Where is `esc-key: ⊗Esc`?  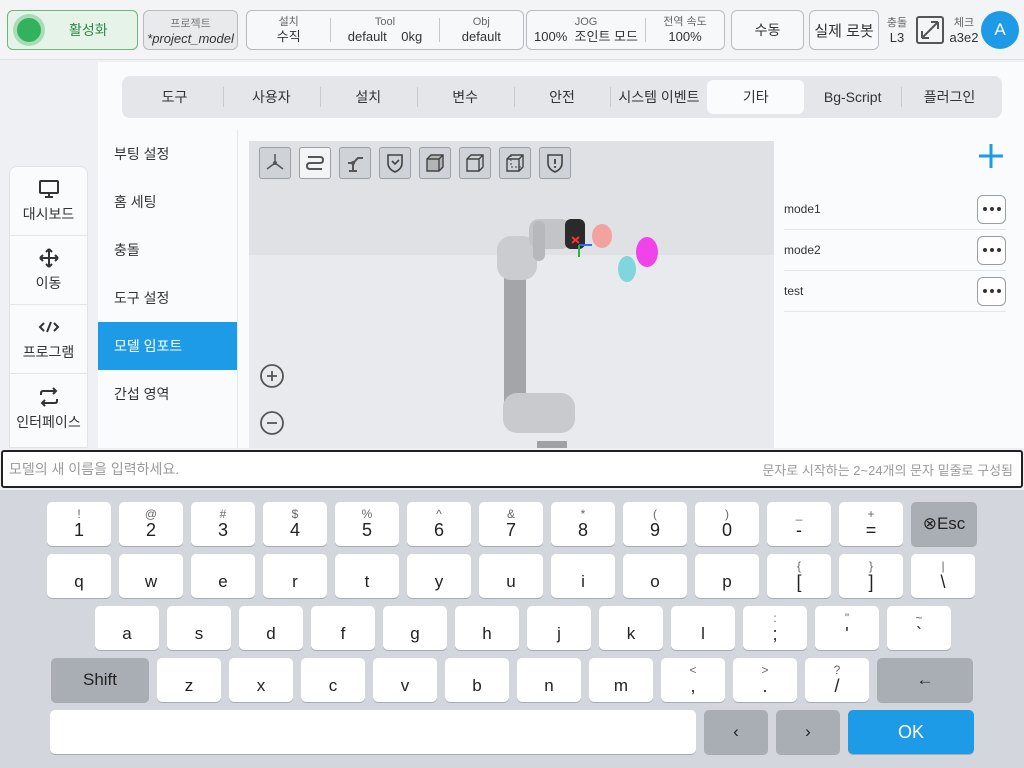
esc-key: ⊗Esc is located at coordinates (944, 524).